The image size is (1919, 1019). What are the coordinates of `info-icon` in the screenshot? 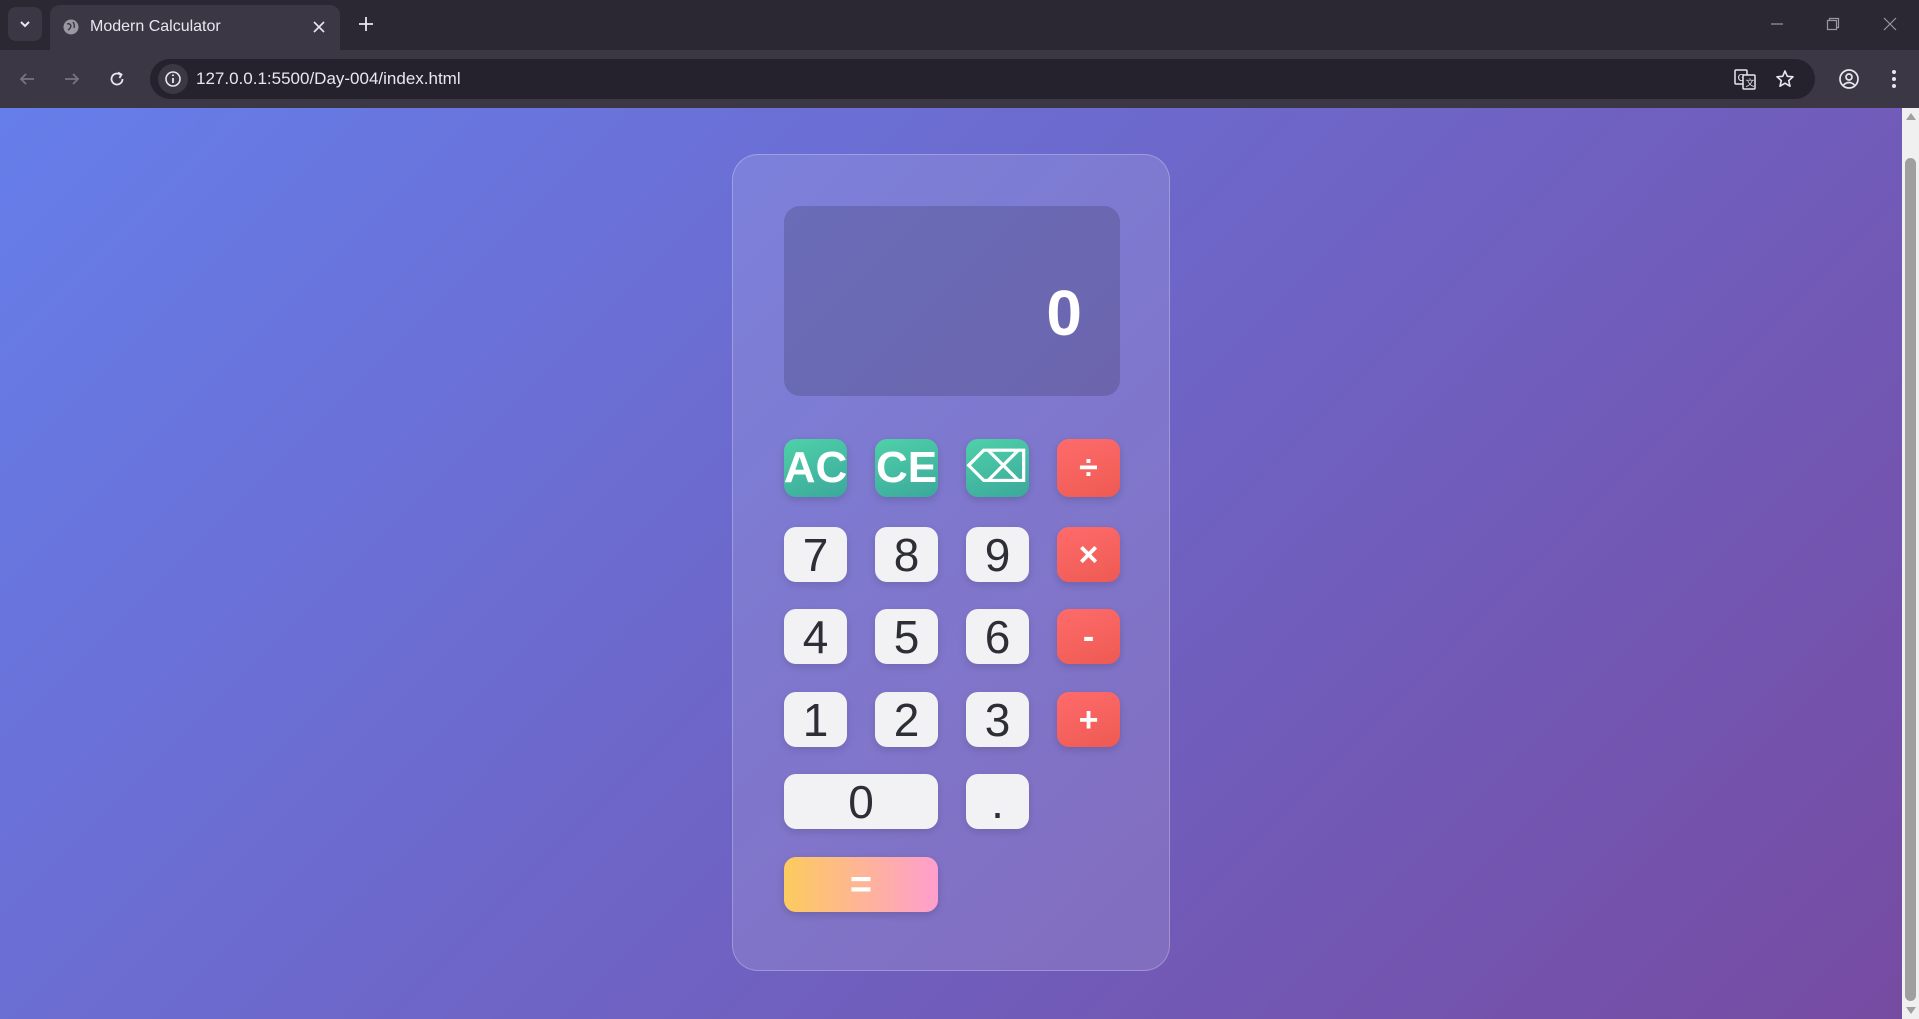 It's located at (173, 79).